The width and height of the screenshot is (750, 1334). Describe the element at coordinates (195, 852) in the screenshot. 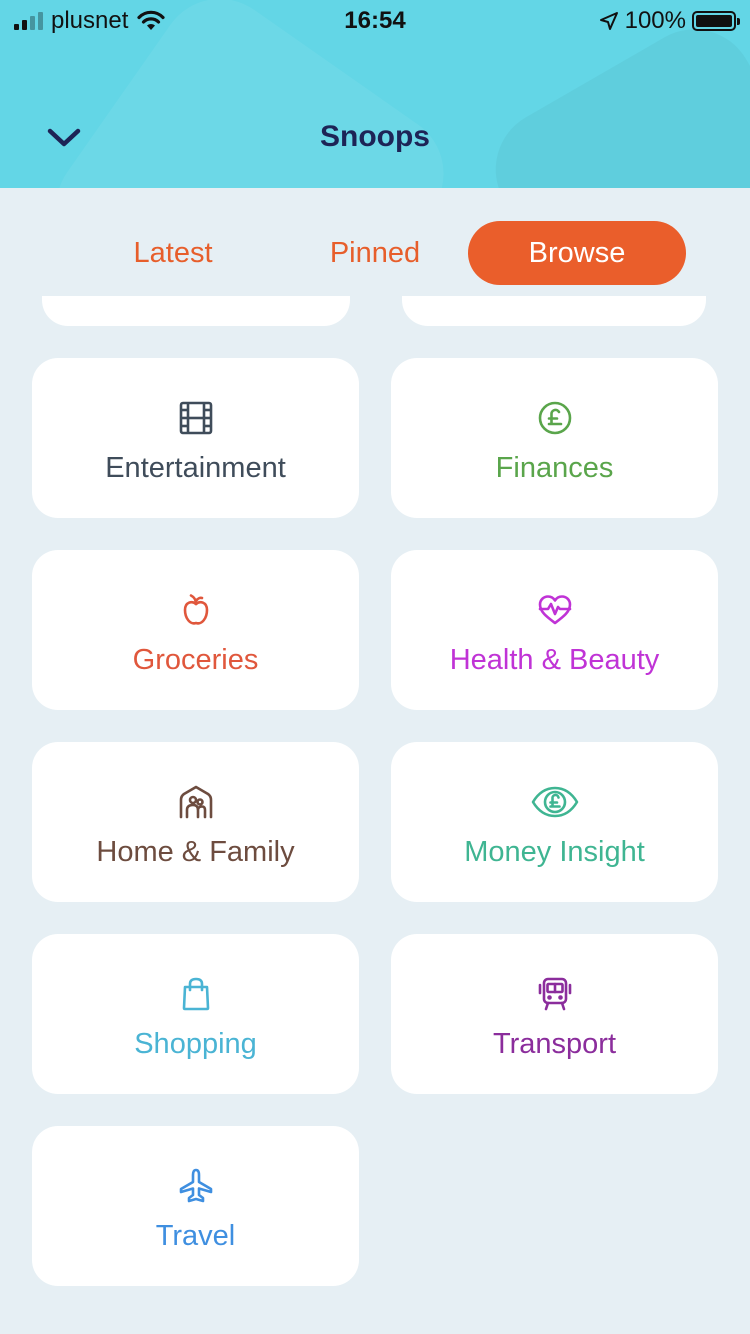

I see `category-label: Home & Family` at that location.